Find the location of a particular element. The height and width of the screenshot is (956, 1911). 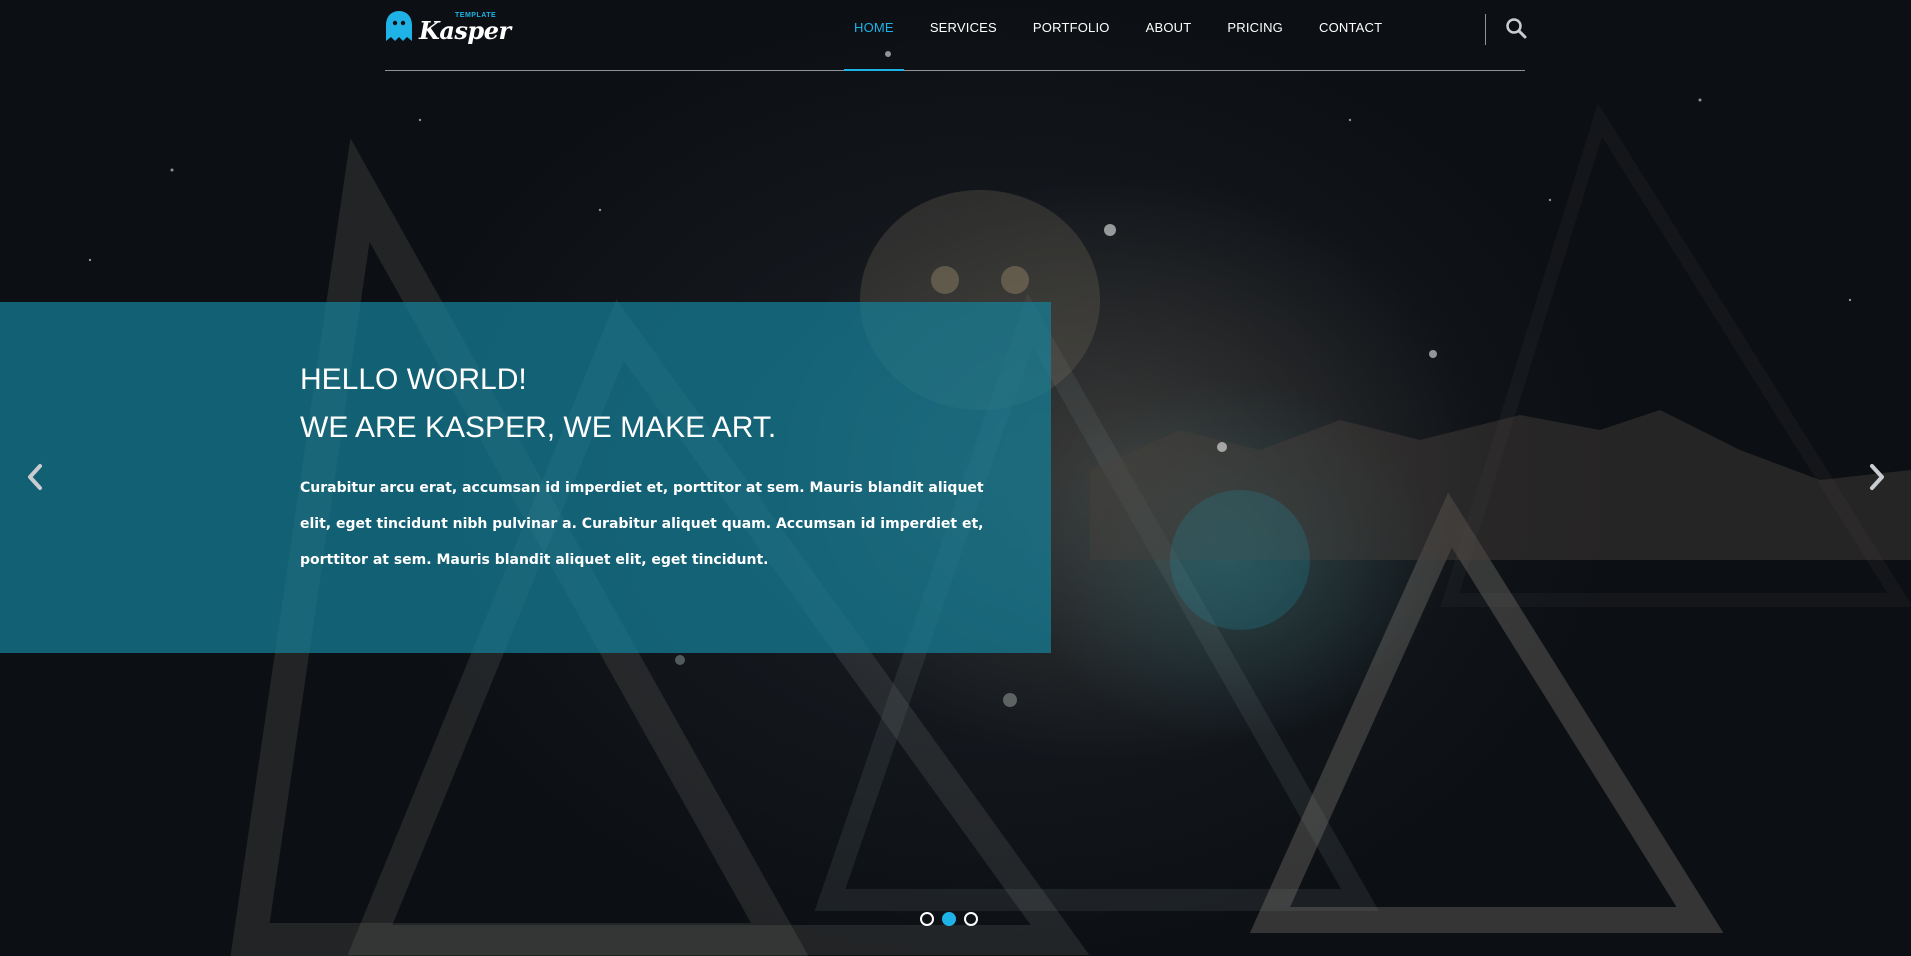

logo-text: Kasper is located at coordinates (465, 30).